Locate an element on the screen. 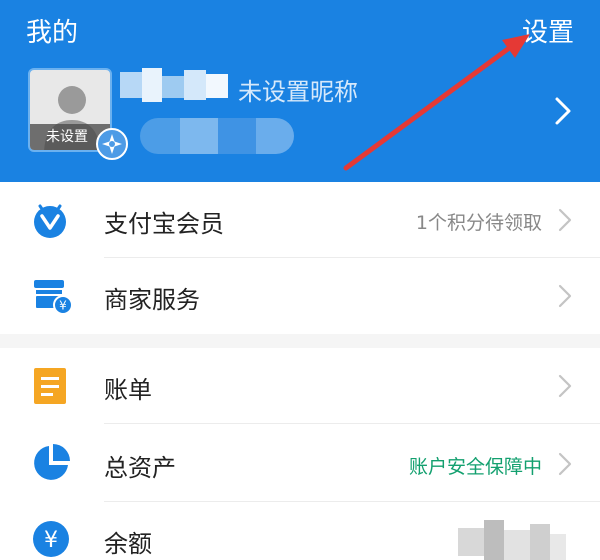 This screenshot has width=600, height=560. points-hint: 1个积分待领取 is located at coordinates (478, 223).